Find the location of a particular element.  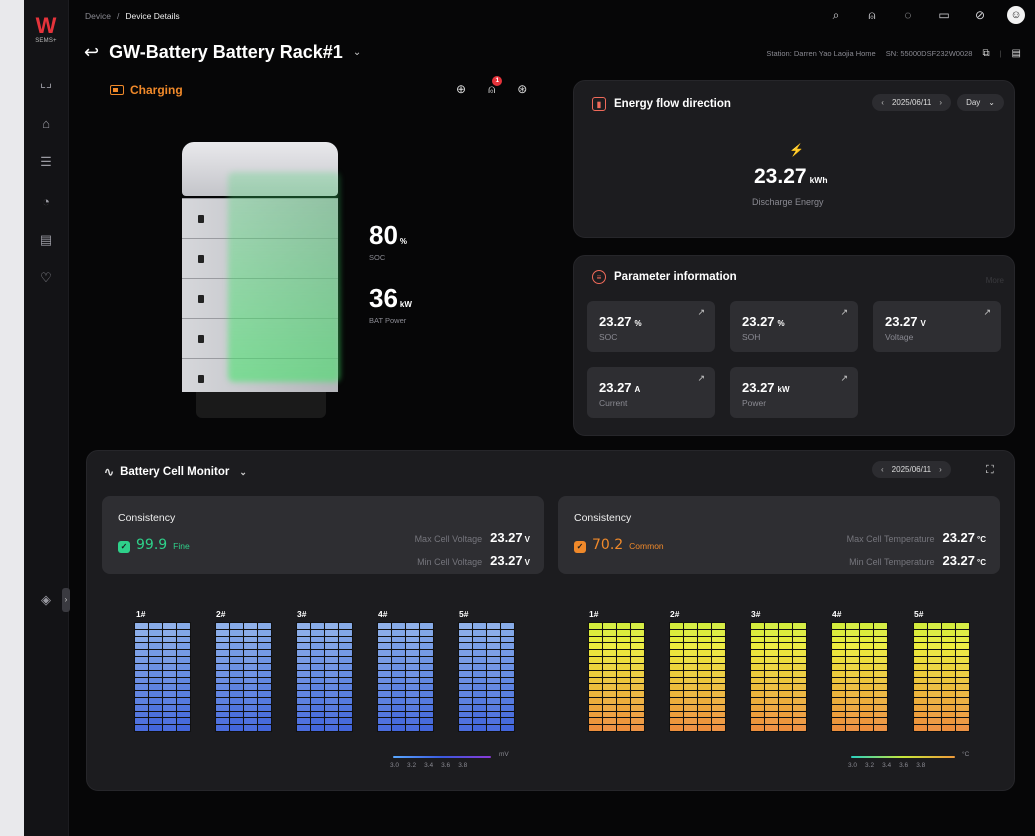

brand-logo: W SEMS+ is located at coordinates (46, 30).